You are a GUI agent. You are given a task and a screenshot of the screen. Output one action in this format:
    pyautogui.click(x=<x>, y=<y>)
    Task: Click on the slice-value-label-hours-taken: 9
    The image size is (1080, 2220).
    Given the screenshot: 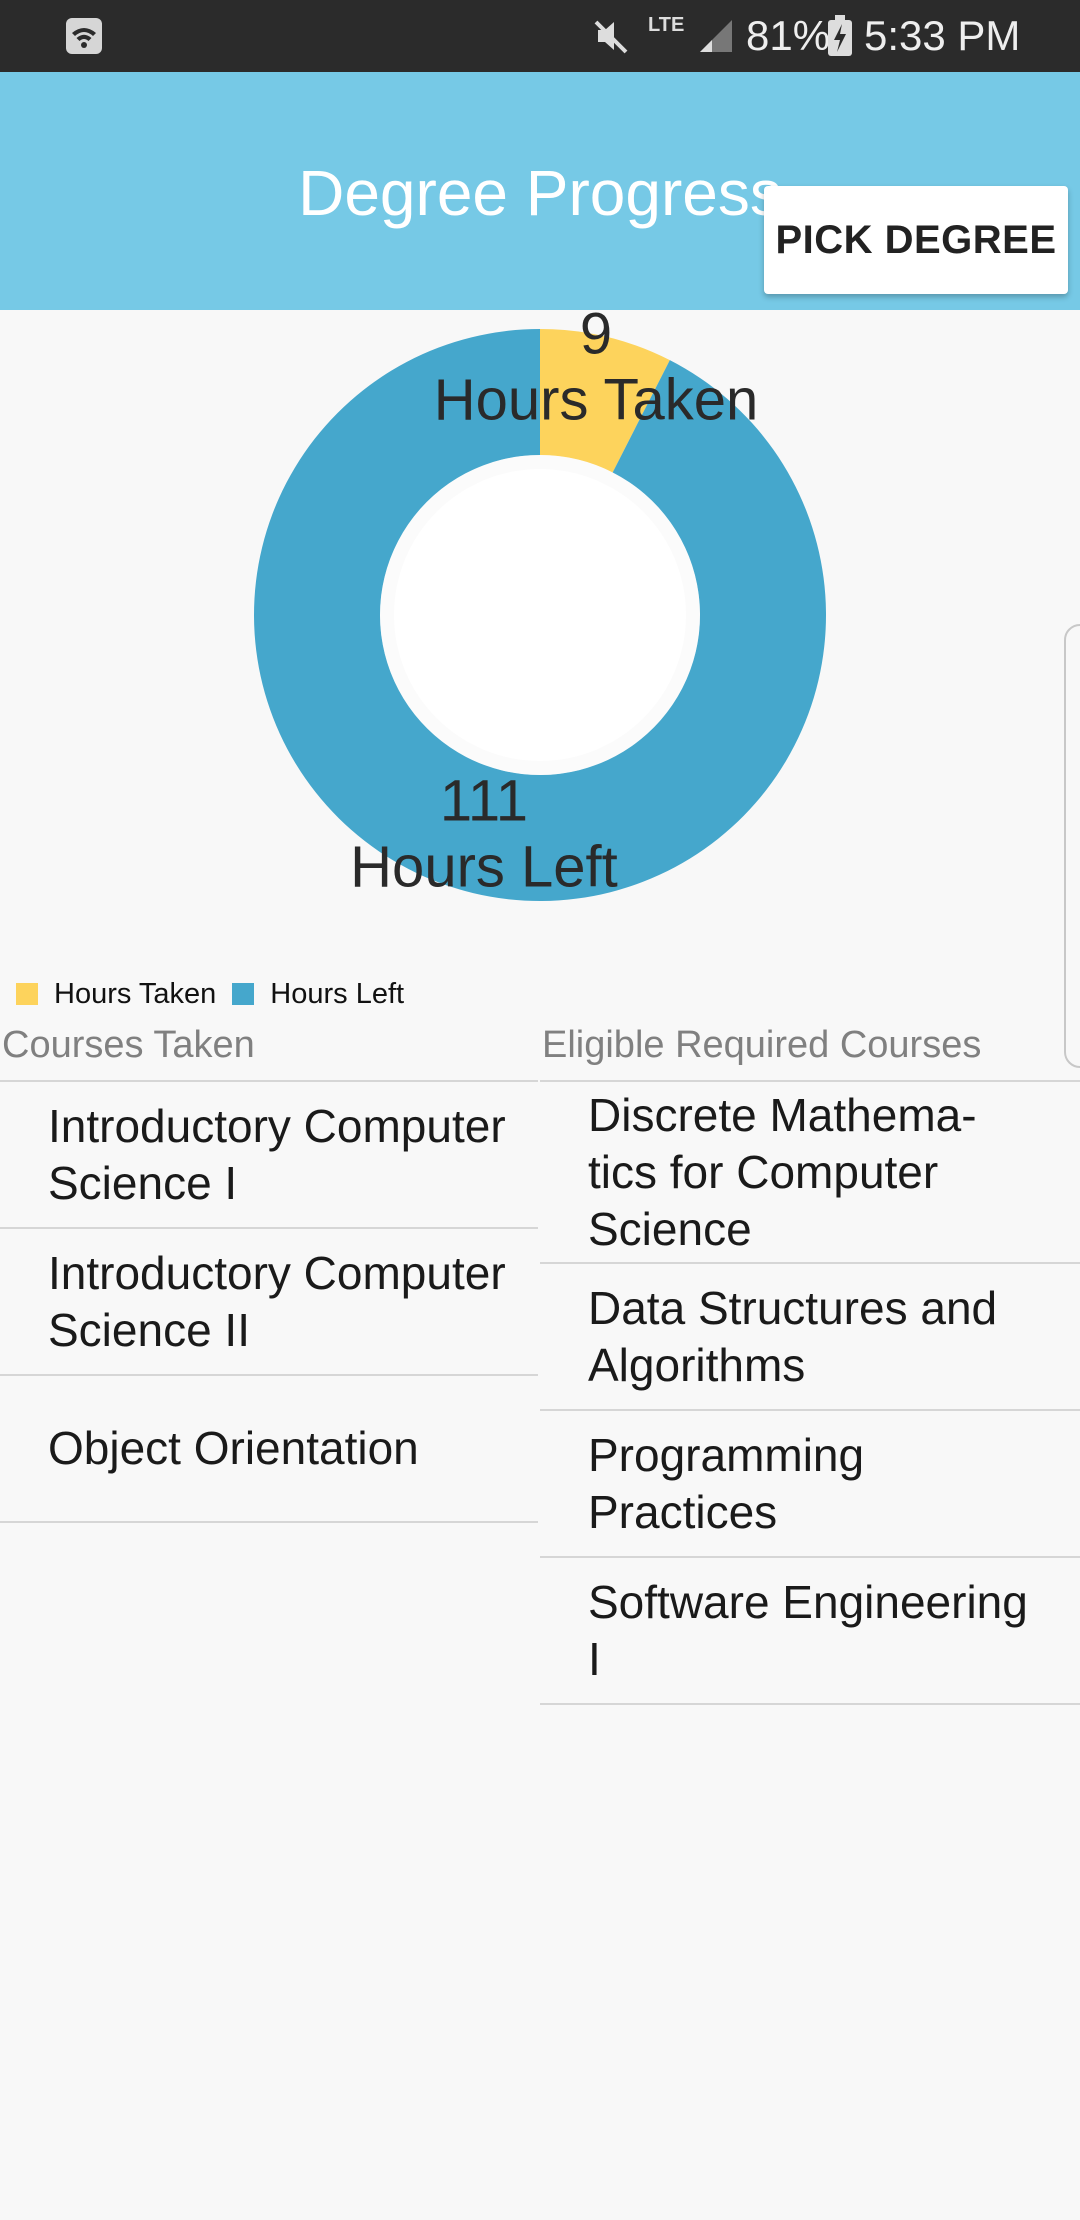 What is the action you would take?
    pyautogui.click(x=596, y=338)
    